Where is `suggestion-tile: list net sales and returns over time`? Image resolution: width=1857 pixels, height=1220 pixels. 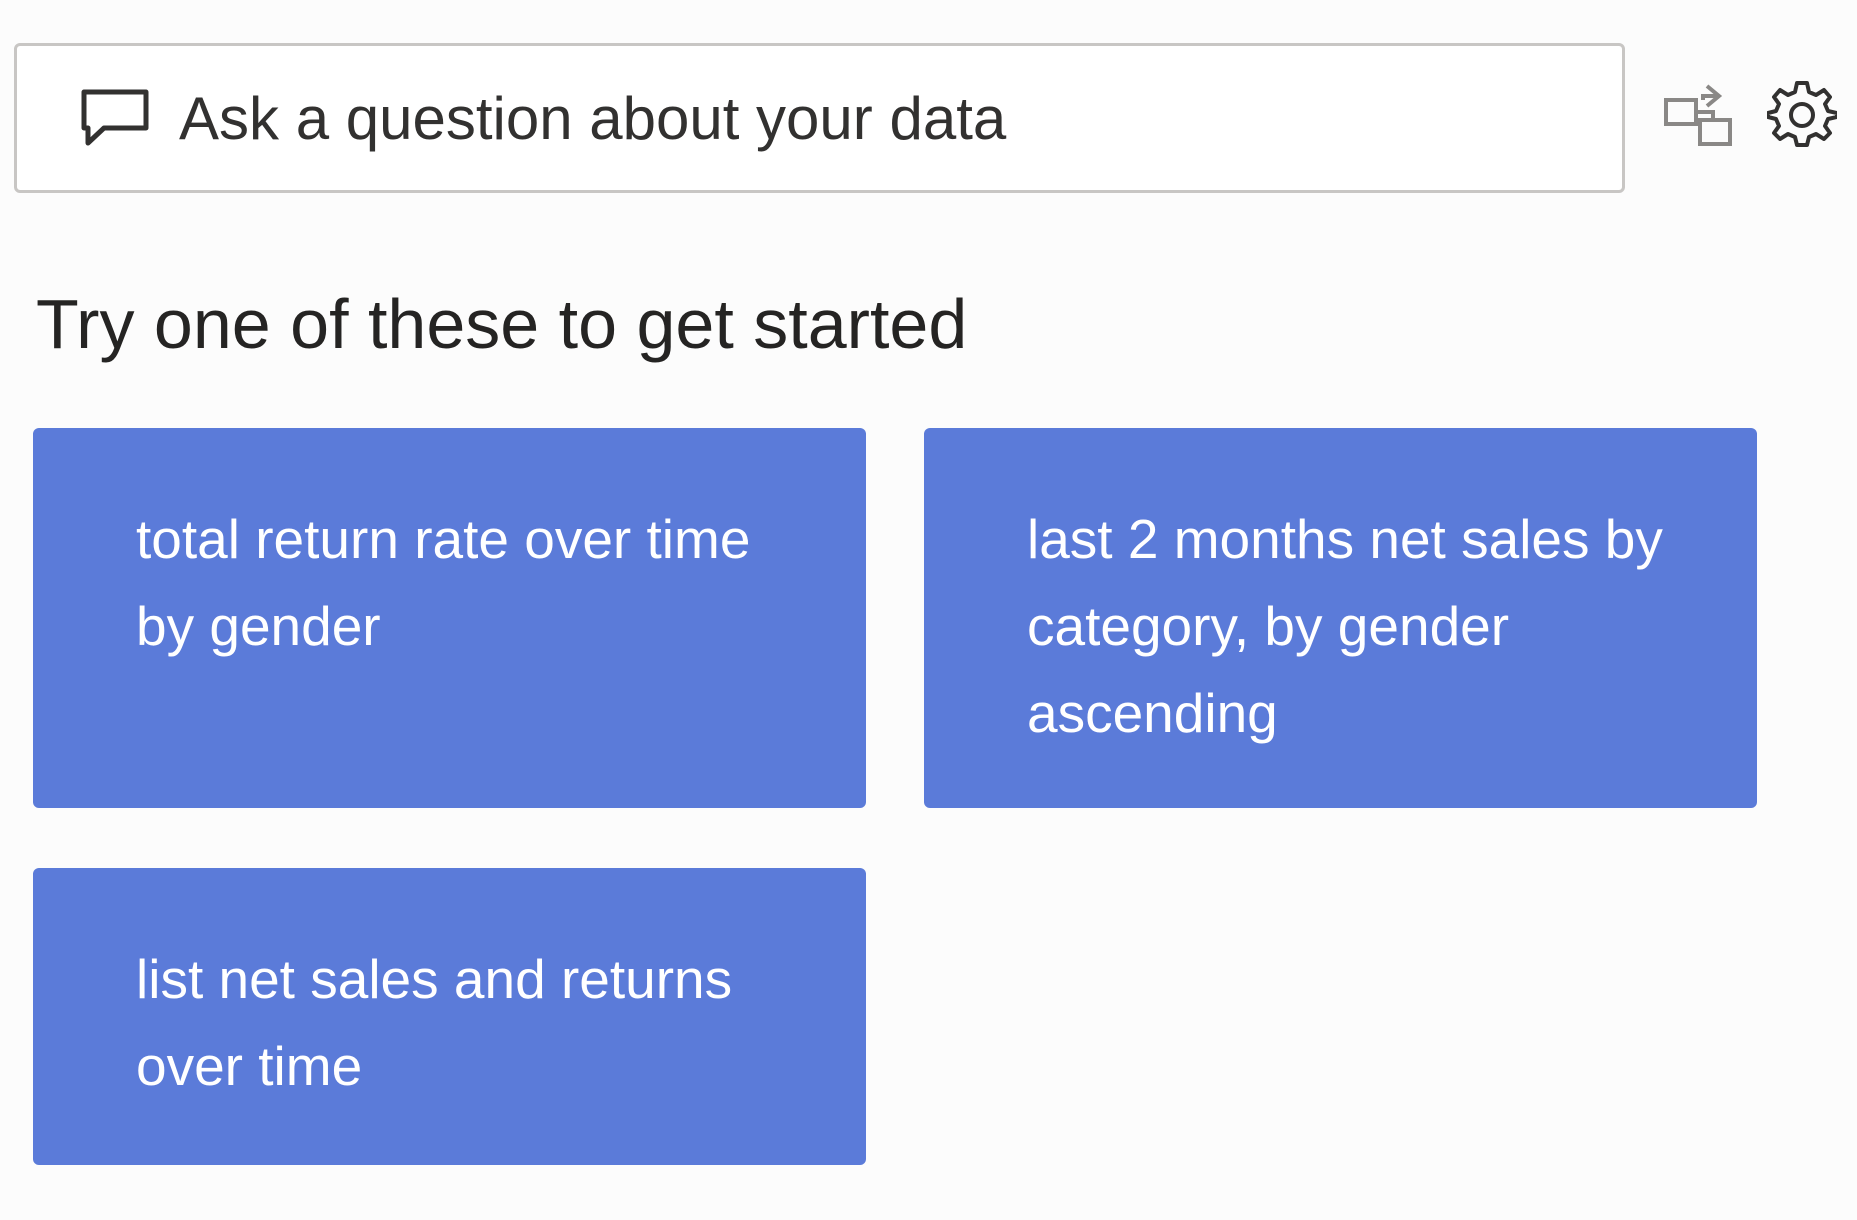 suggestion-tile: list net sales and returns over time is located at coordinates (449, 1016).